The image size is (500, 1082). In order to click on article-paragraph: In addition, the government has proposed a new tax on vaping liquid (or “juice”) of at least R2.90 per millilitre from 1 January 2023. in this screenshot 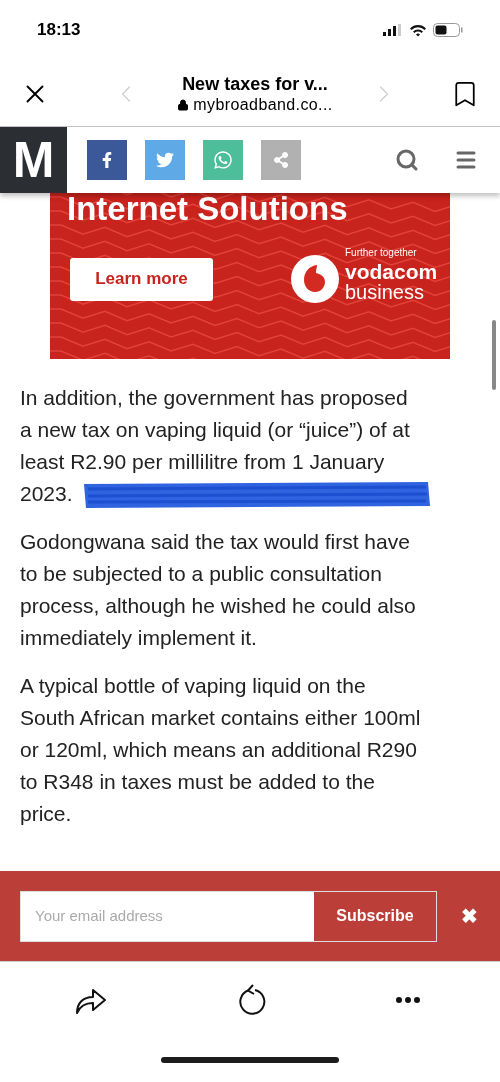, I will do `click(215, 446)`.